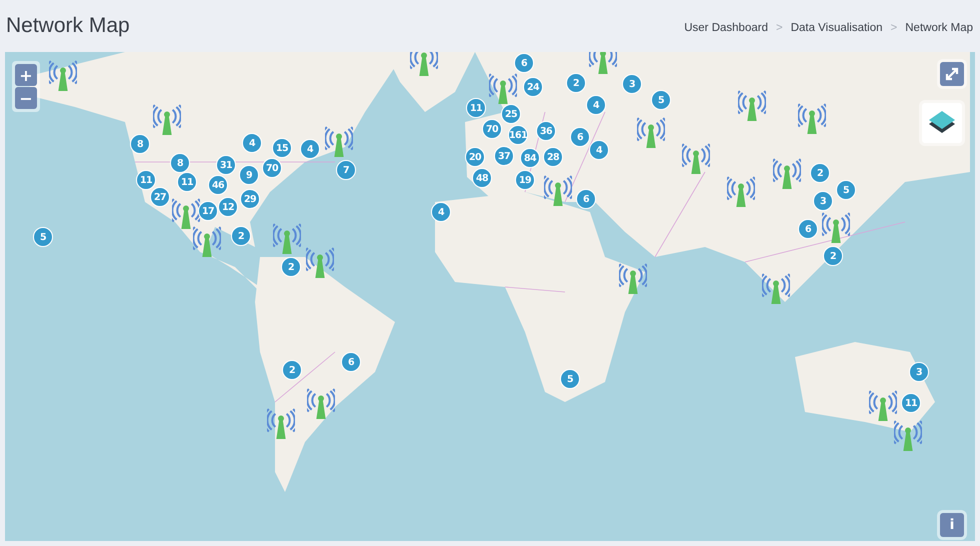 Image resolution: width=980 pixels, height=546 pixels. I want to click on breadcrumb-link: Data Visualisation, so click(836, 28).